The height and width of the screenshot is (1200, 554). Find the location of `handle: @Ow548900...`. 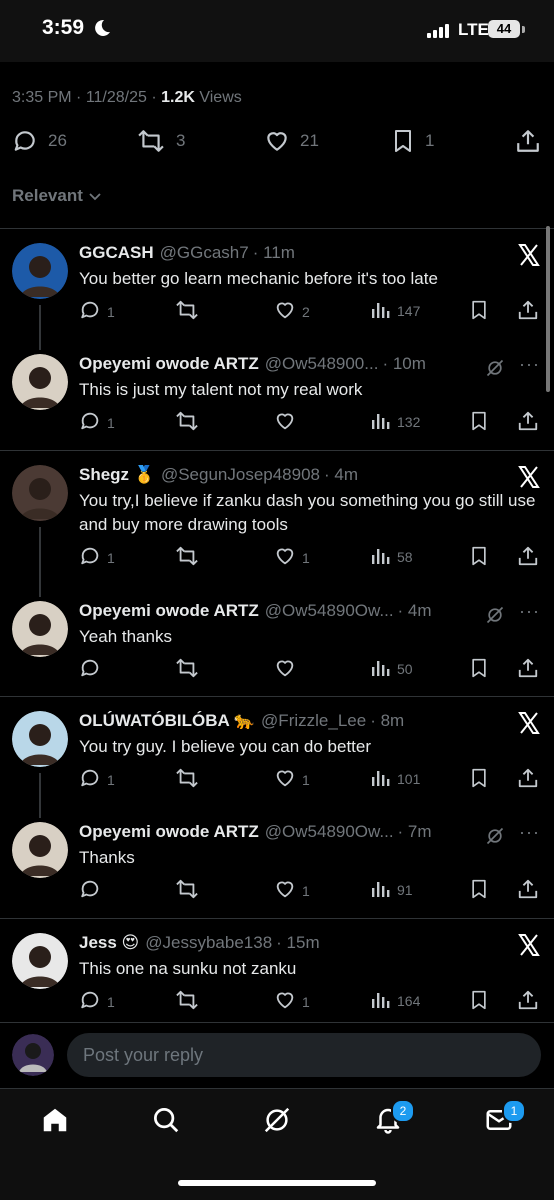

handle: @Ow548900... is located at coordinates (322, 363).